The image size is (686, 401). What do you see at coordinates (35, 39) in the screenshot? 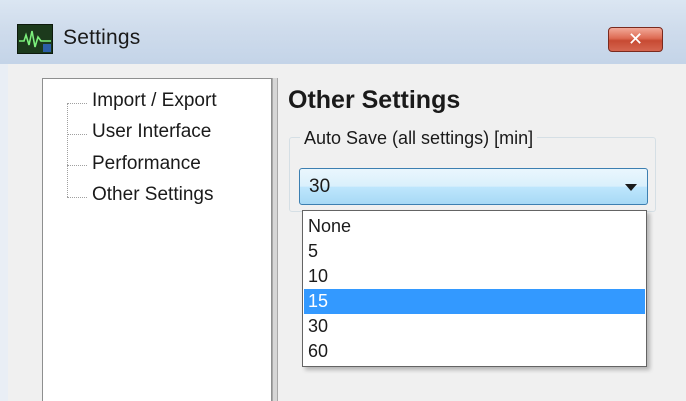
I see `waveform-app-icon` at bounding box center [35, 39].